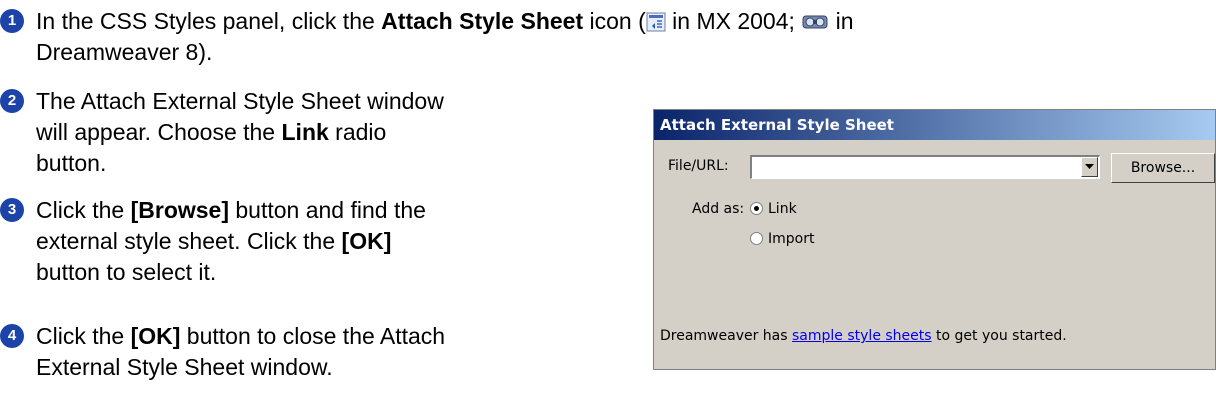  What do you see at coordinates (305, 132) in the screenshot?
I see `link-term: Link` at bounding box center [305, 132].